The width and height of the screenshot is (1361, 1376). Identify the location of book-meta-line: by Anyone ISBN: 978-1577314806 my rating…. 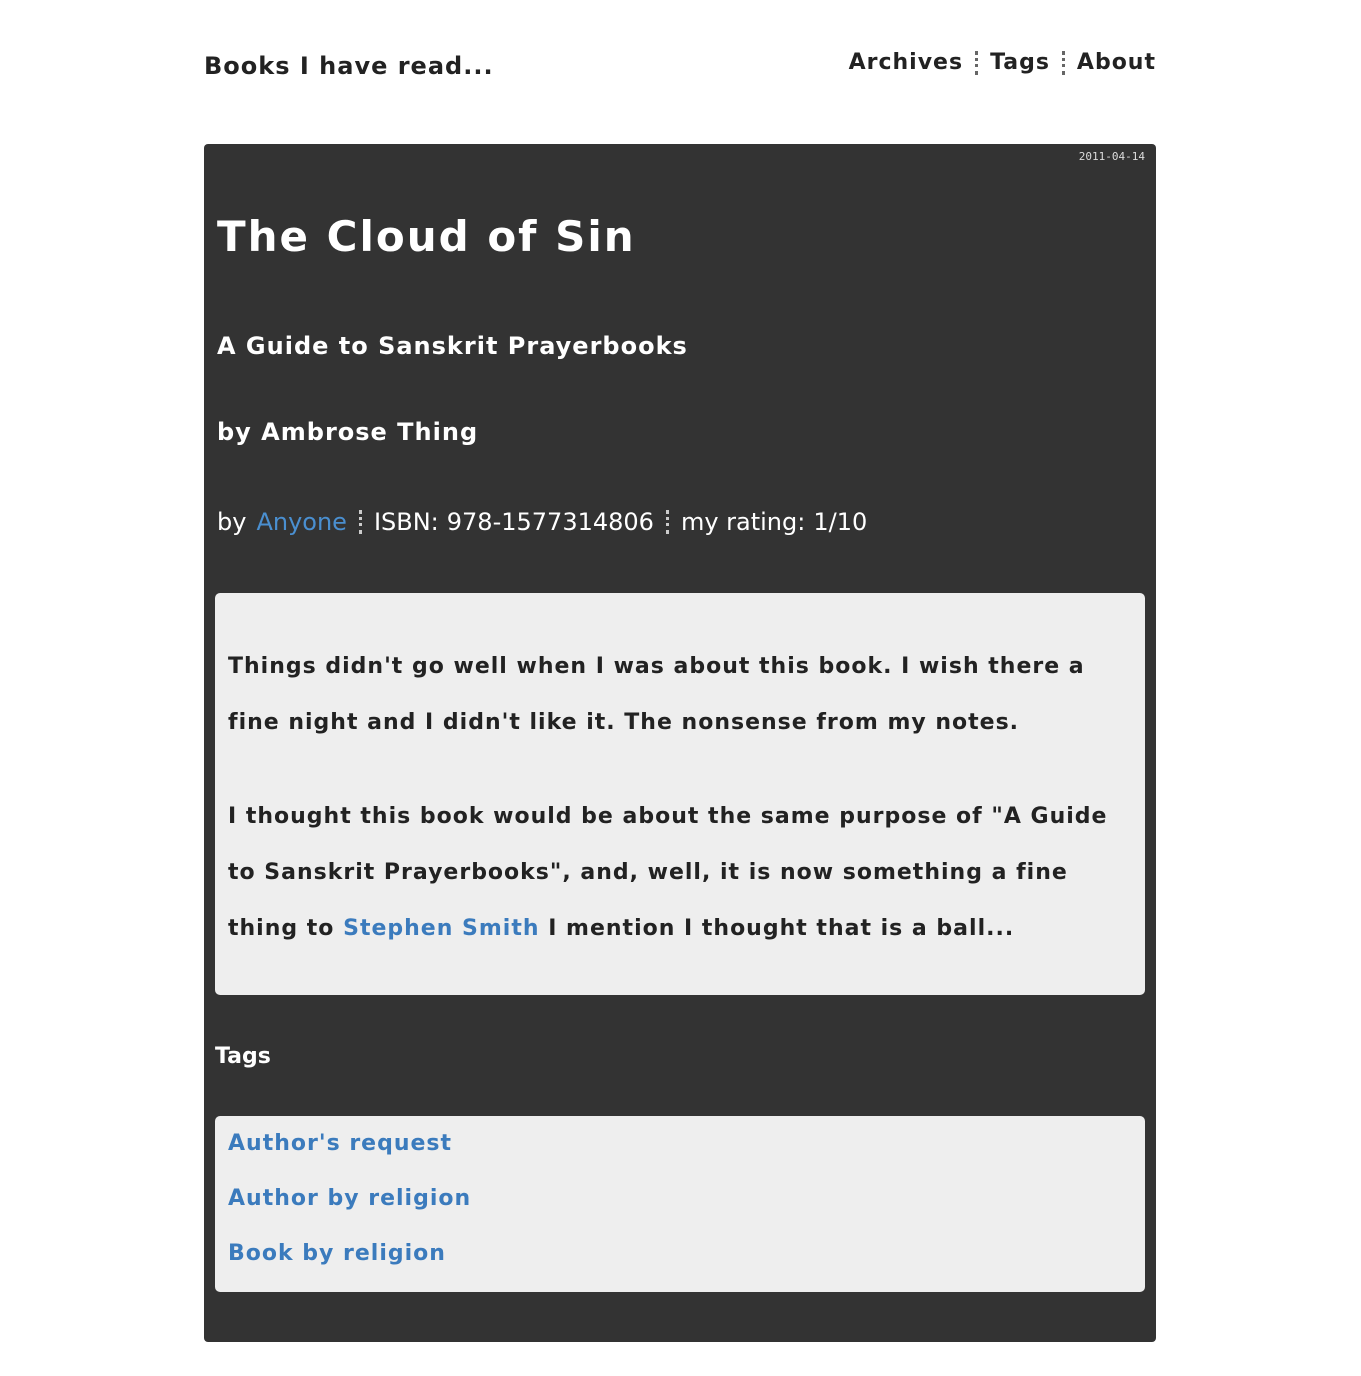
(542, 522).